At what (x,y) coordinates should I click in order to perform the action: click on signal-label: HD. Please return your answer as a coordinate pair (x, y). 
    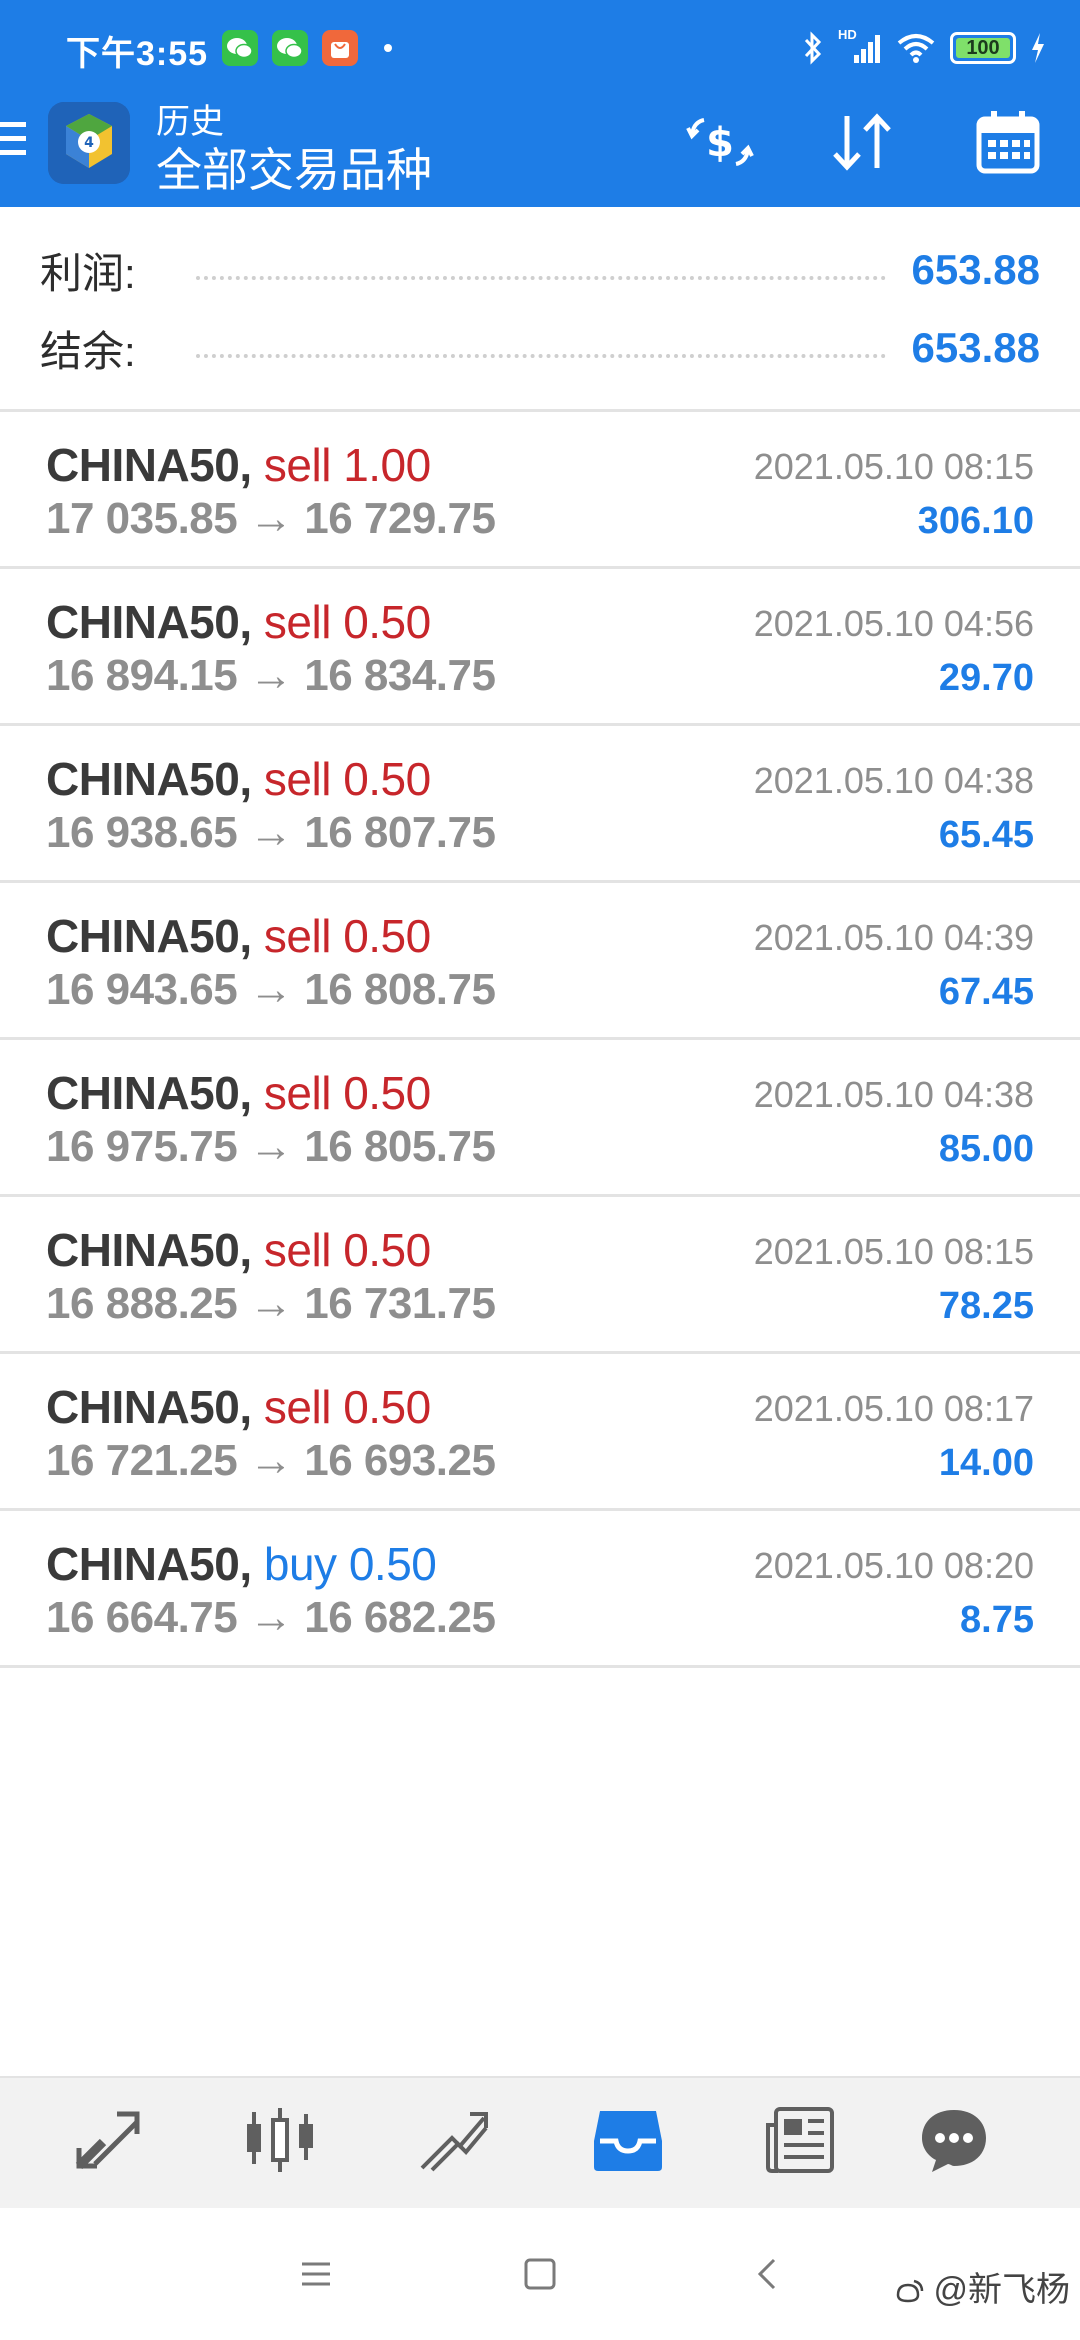
    Looking at the image, I should click on (847, 34).